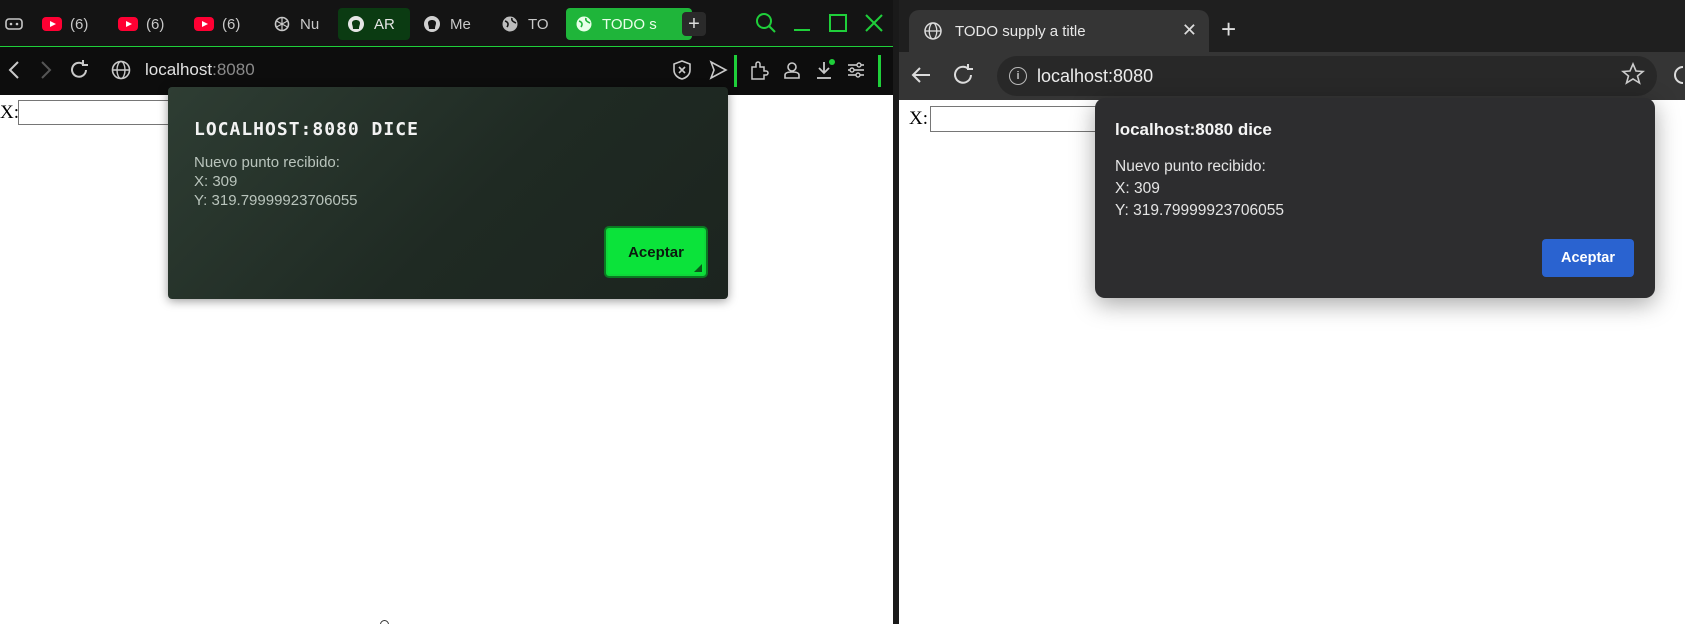  Describe the element at coordinates (1633, 76) in the screenshot. I see `bookmark-star-icon` at that location.